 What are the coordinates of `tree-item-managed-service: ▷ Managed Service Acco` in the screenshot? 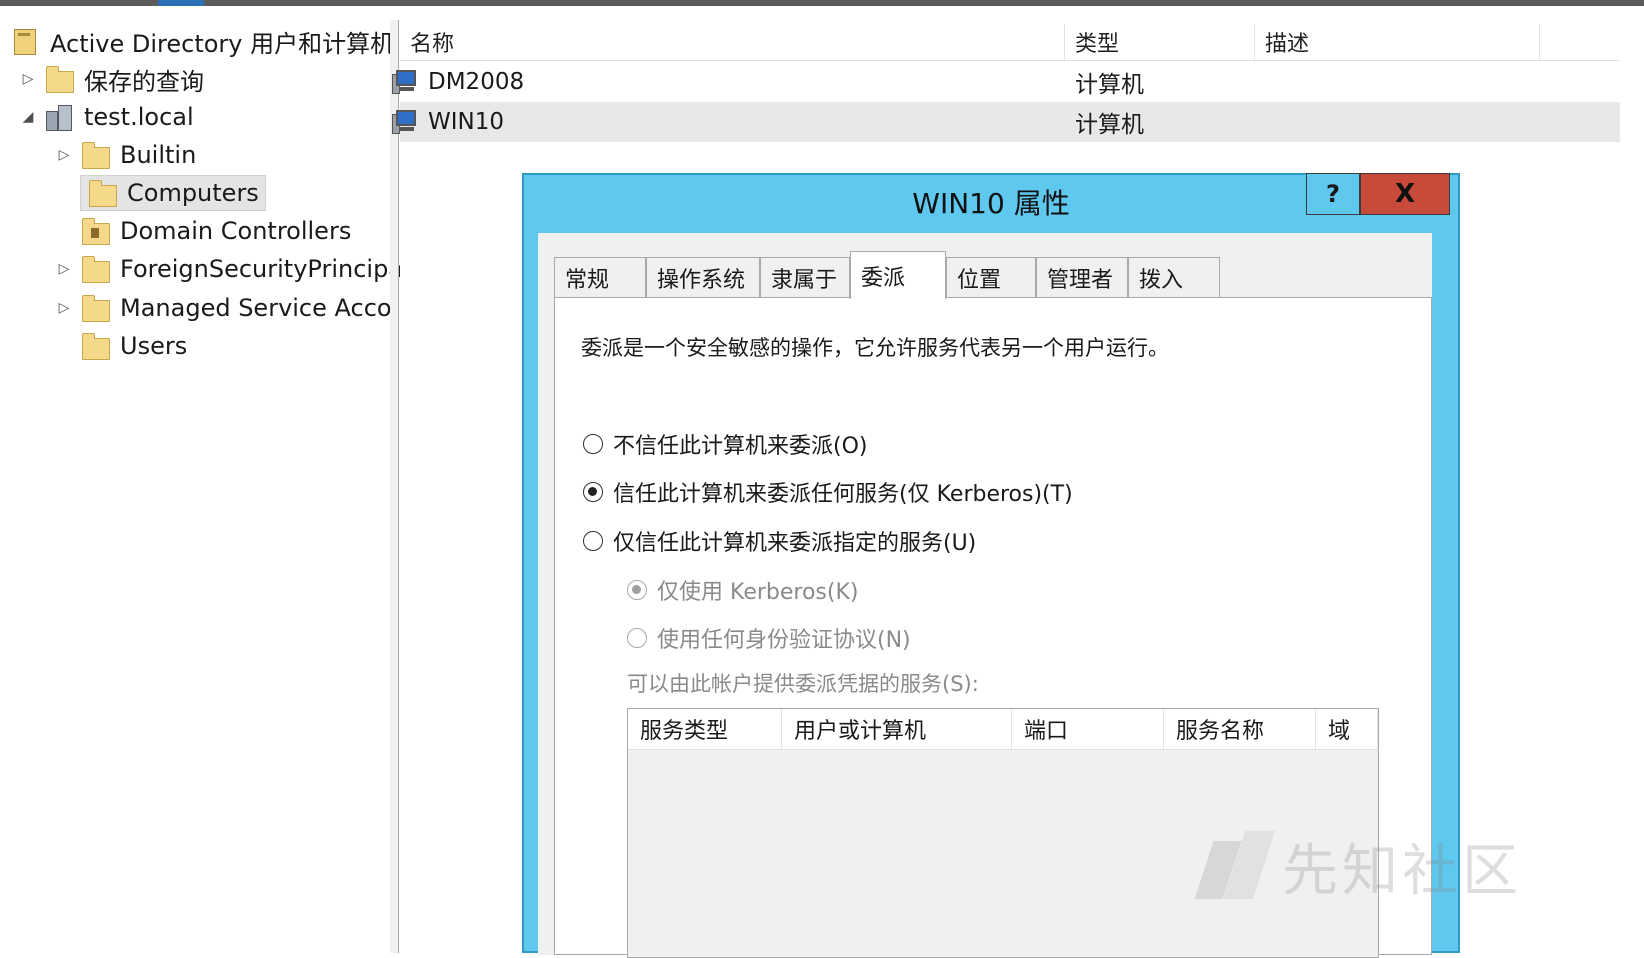 It's located at (226, 308).